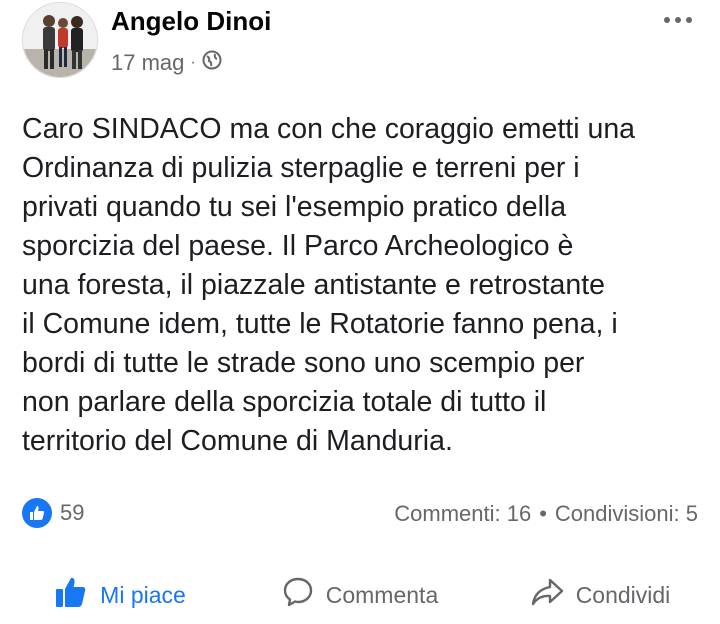  I want to click on shares-count: Condivisioni: 5, so click(626, 514).